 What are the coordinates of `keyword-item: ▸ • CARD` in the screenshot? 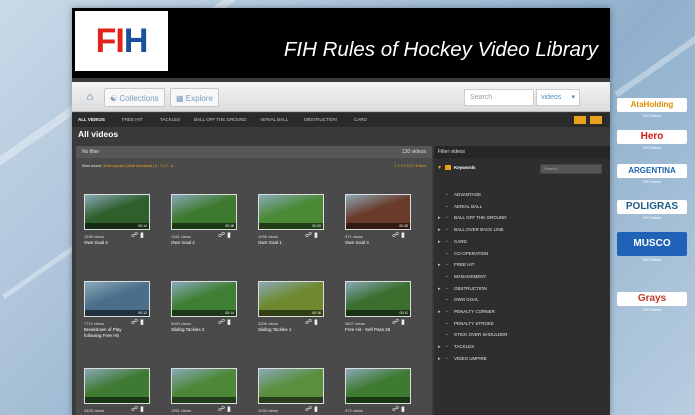 It's located at (522, 242).